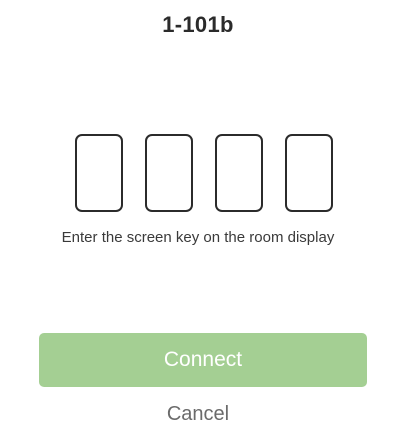  What do you see at coordinates (198, 237) in the screenshot?
I see `screen-key-hint: Enter the screen key on the room display` at bounding box center [198, 237].